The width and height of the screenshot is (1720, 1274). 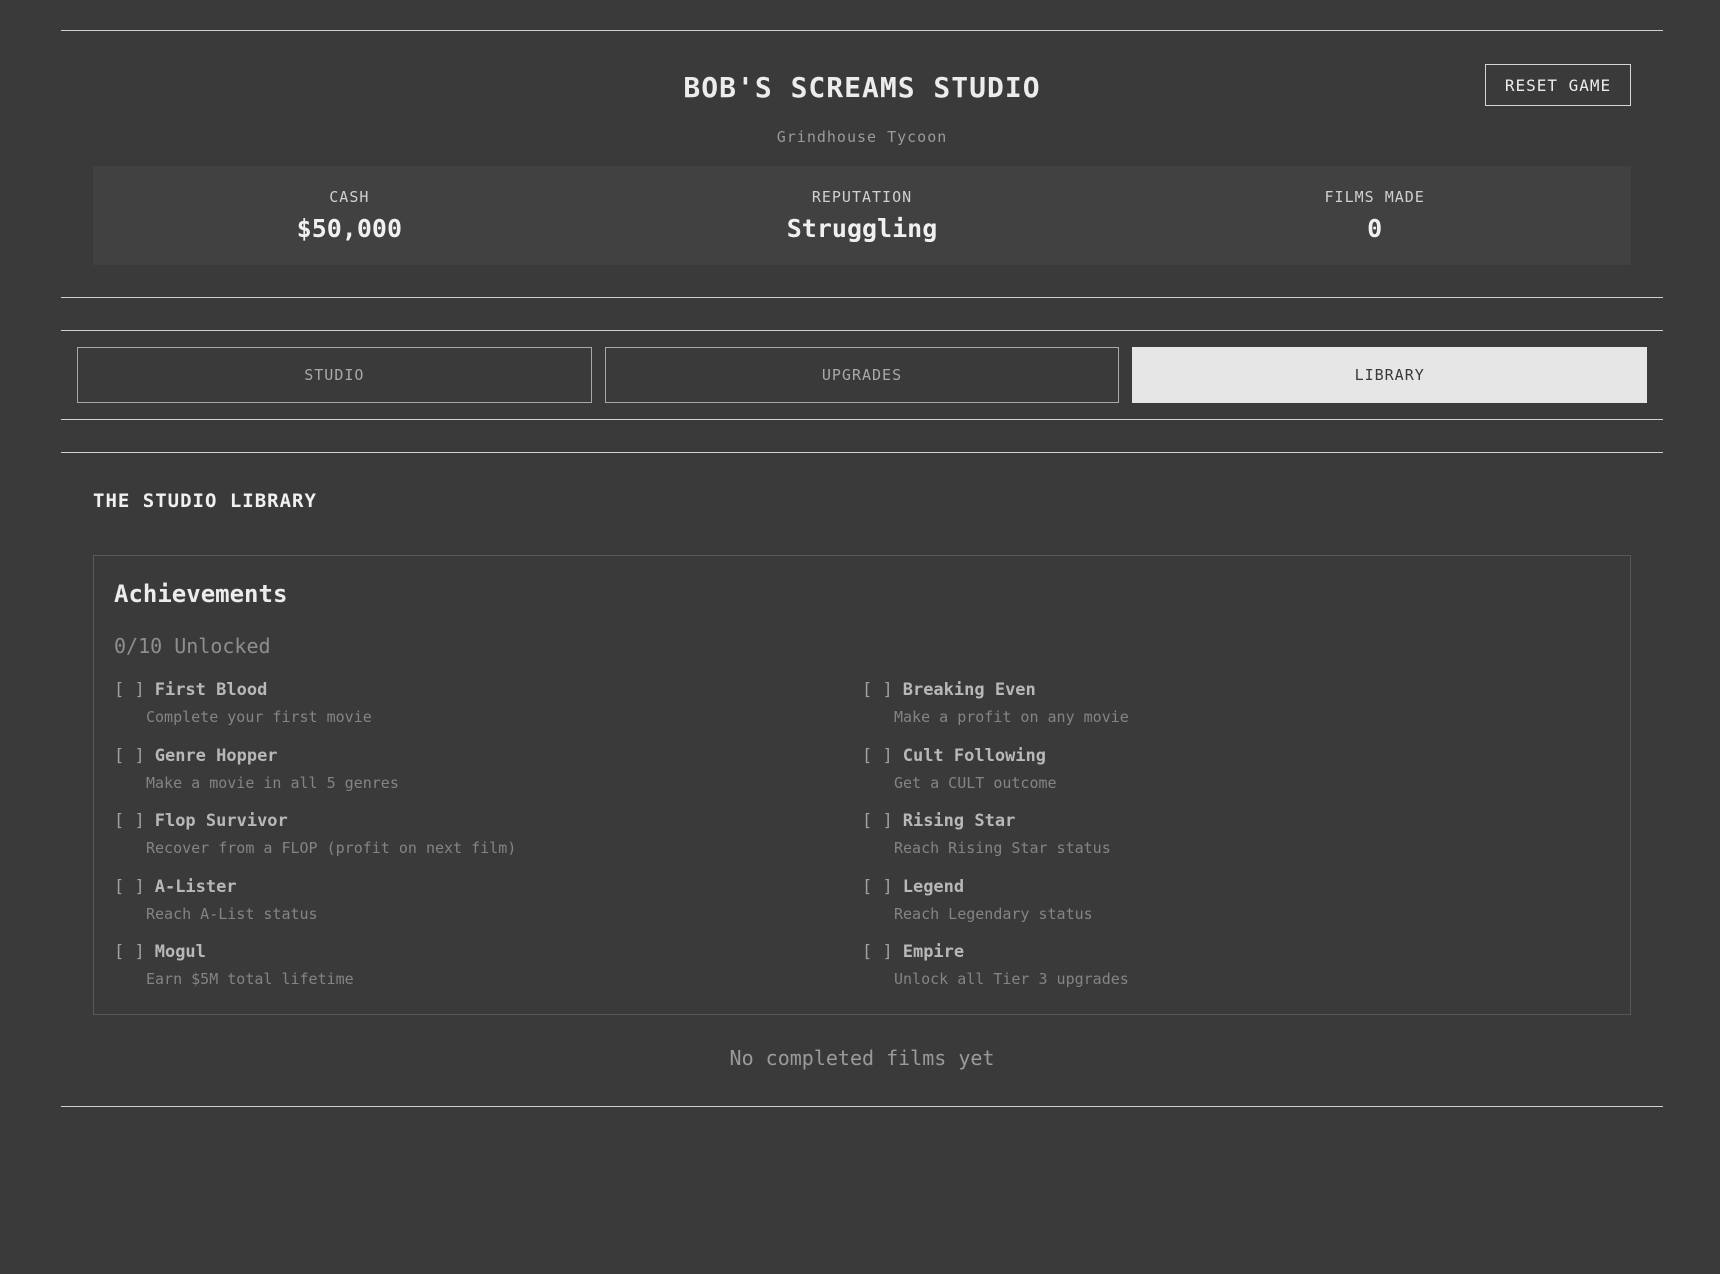 What do you see at coordinates (974, 755) in the screenshot?
I see `achievement-name: Cult Following` at bounding box center [974, 755].